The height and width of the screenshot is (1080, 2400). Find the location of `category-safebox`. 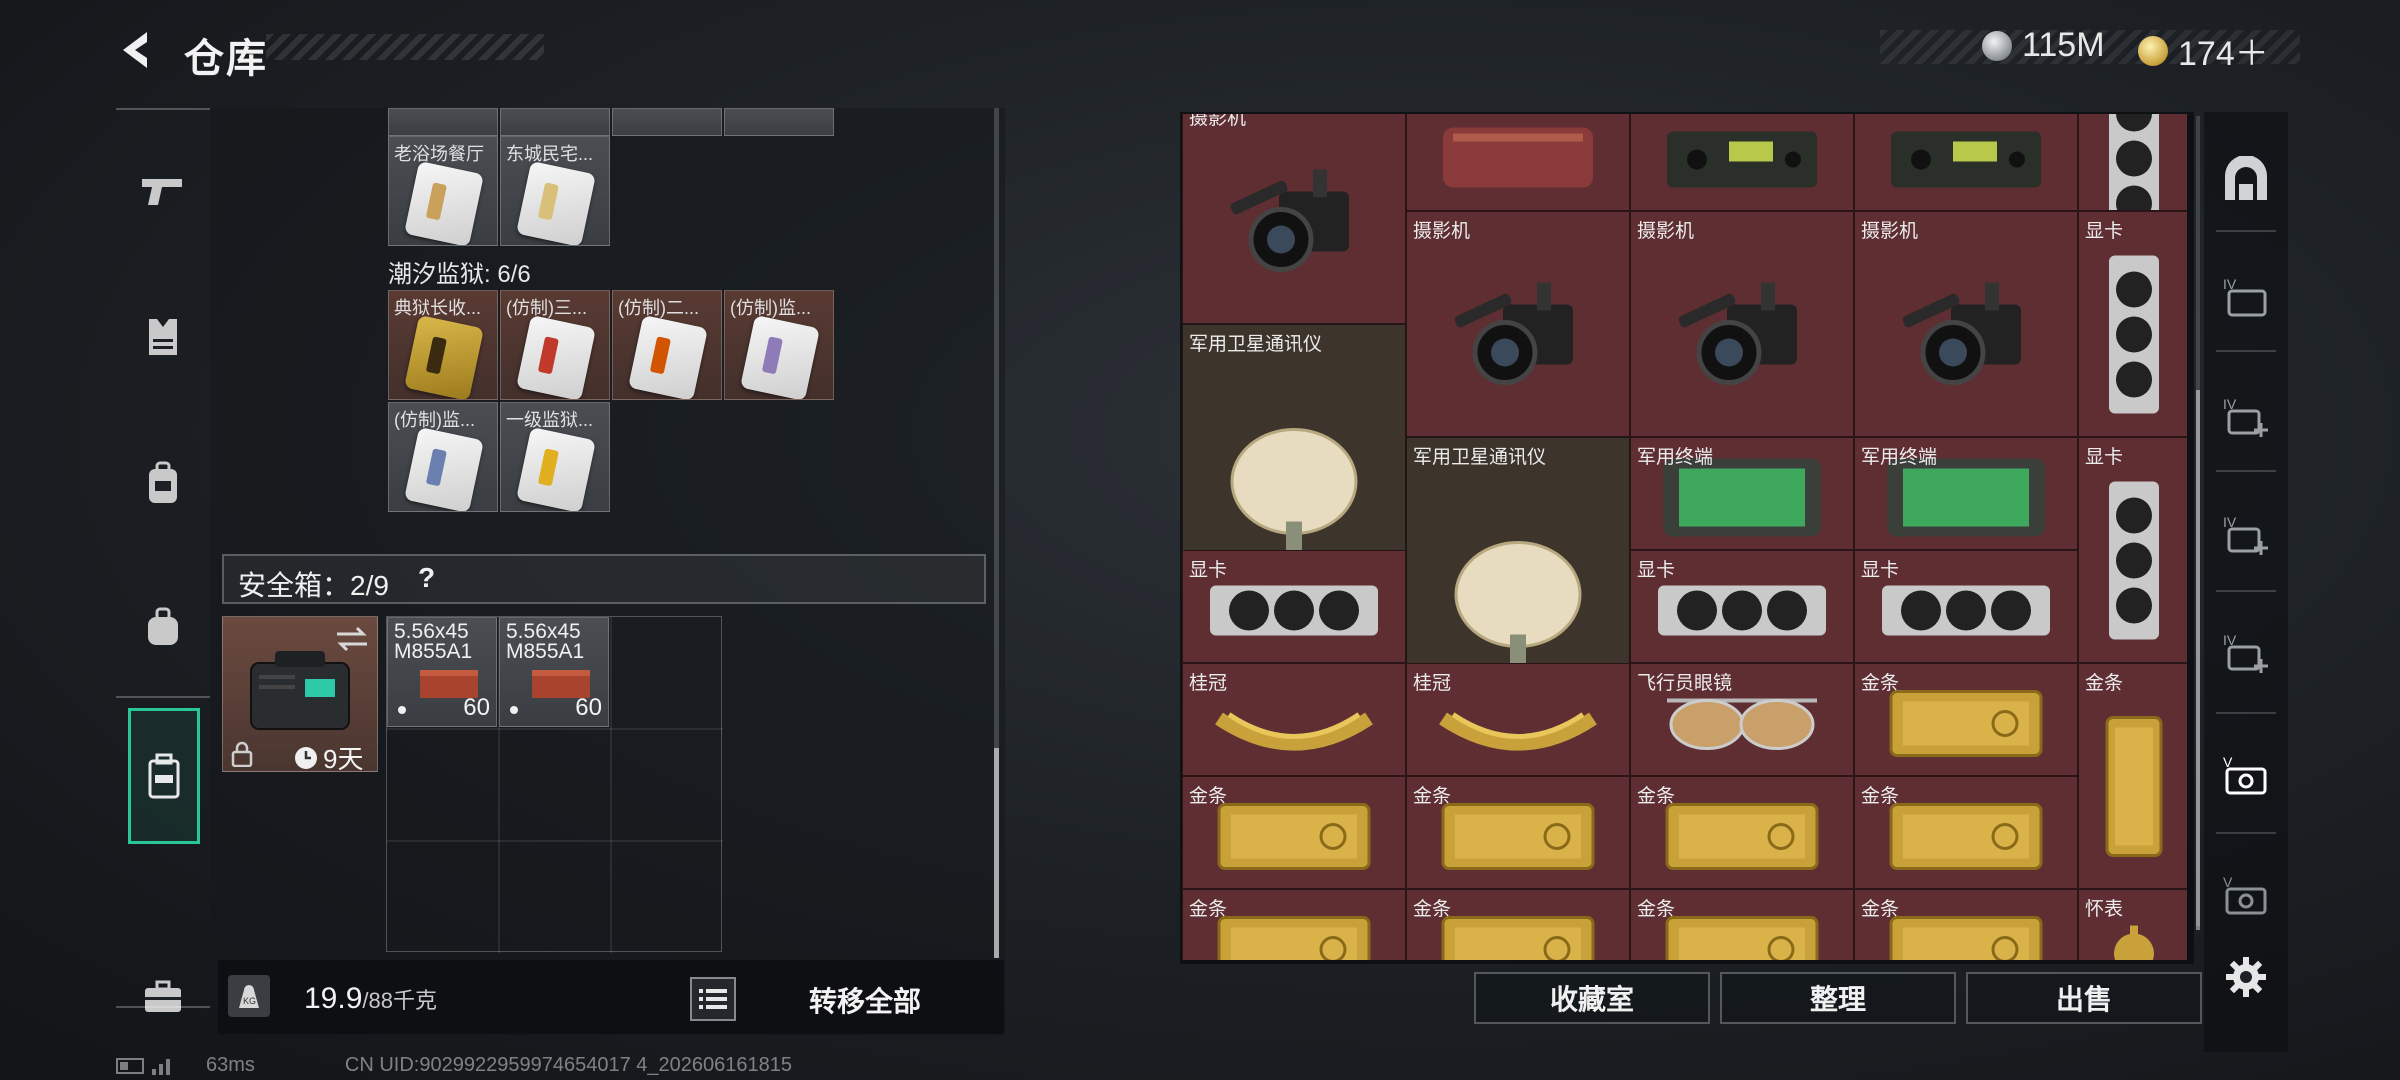

category-safebox is located at coordinates (164, 776).